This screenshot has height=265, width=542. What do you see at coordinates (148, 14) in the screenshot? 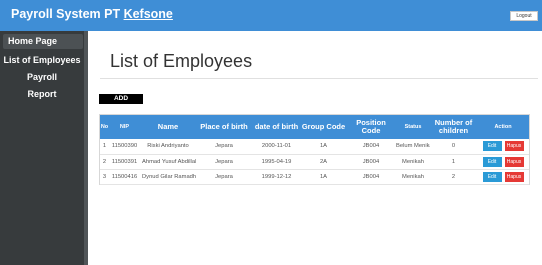
I see `company-link: Kefsone` at bounding box center [148, 14].